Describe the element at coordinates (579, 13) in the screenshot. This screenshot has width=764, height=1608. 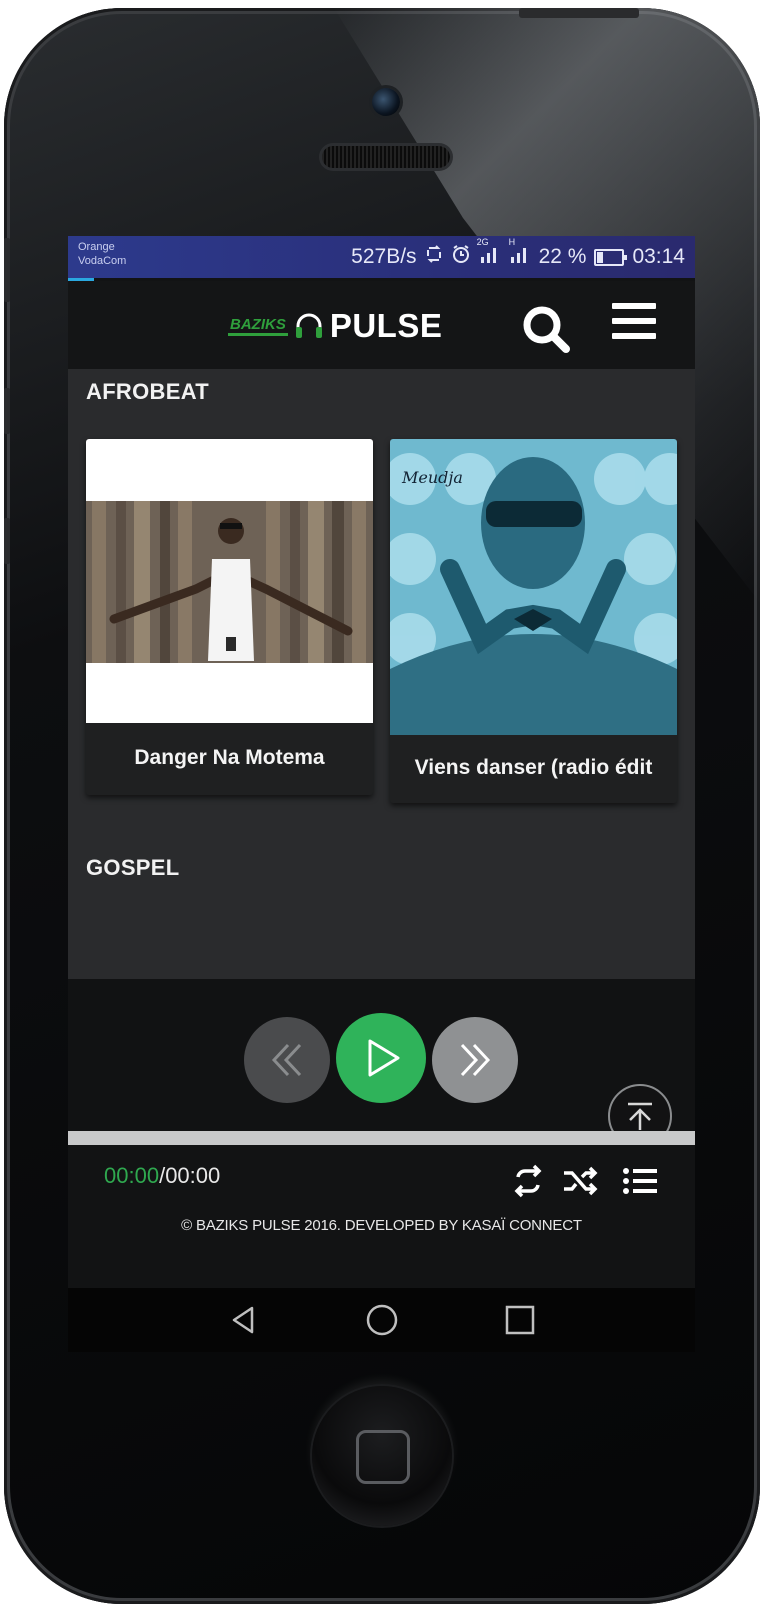
I see `power-button` at that location.